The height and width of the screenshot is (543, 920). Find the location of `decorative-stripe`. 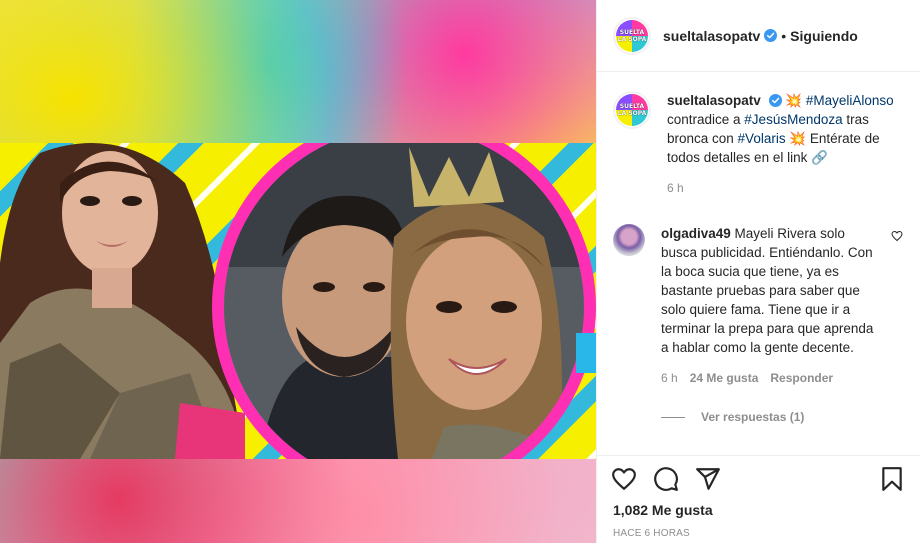

decorative-stripe is located at coordinates (586, 353).